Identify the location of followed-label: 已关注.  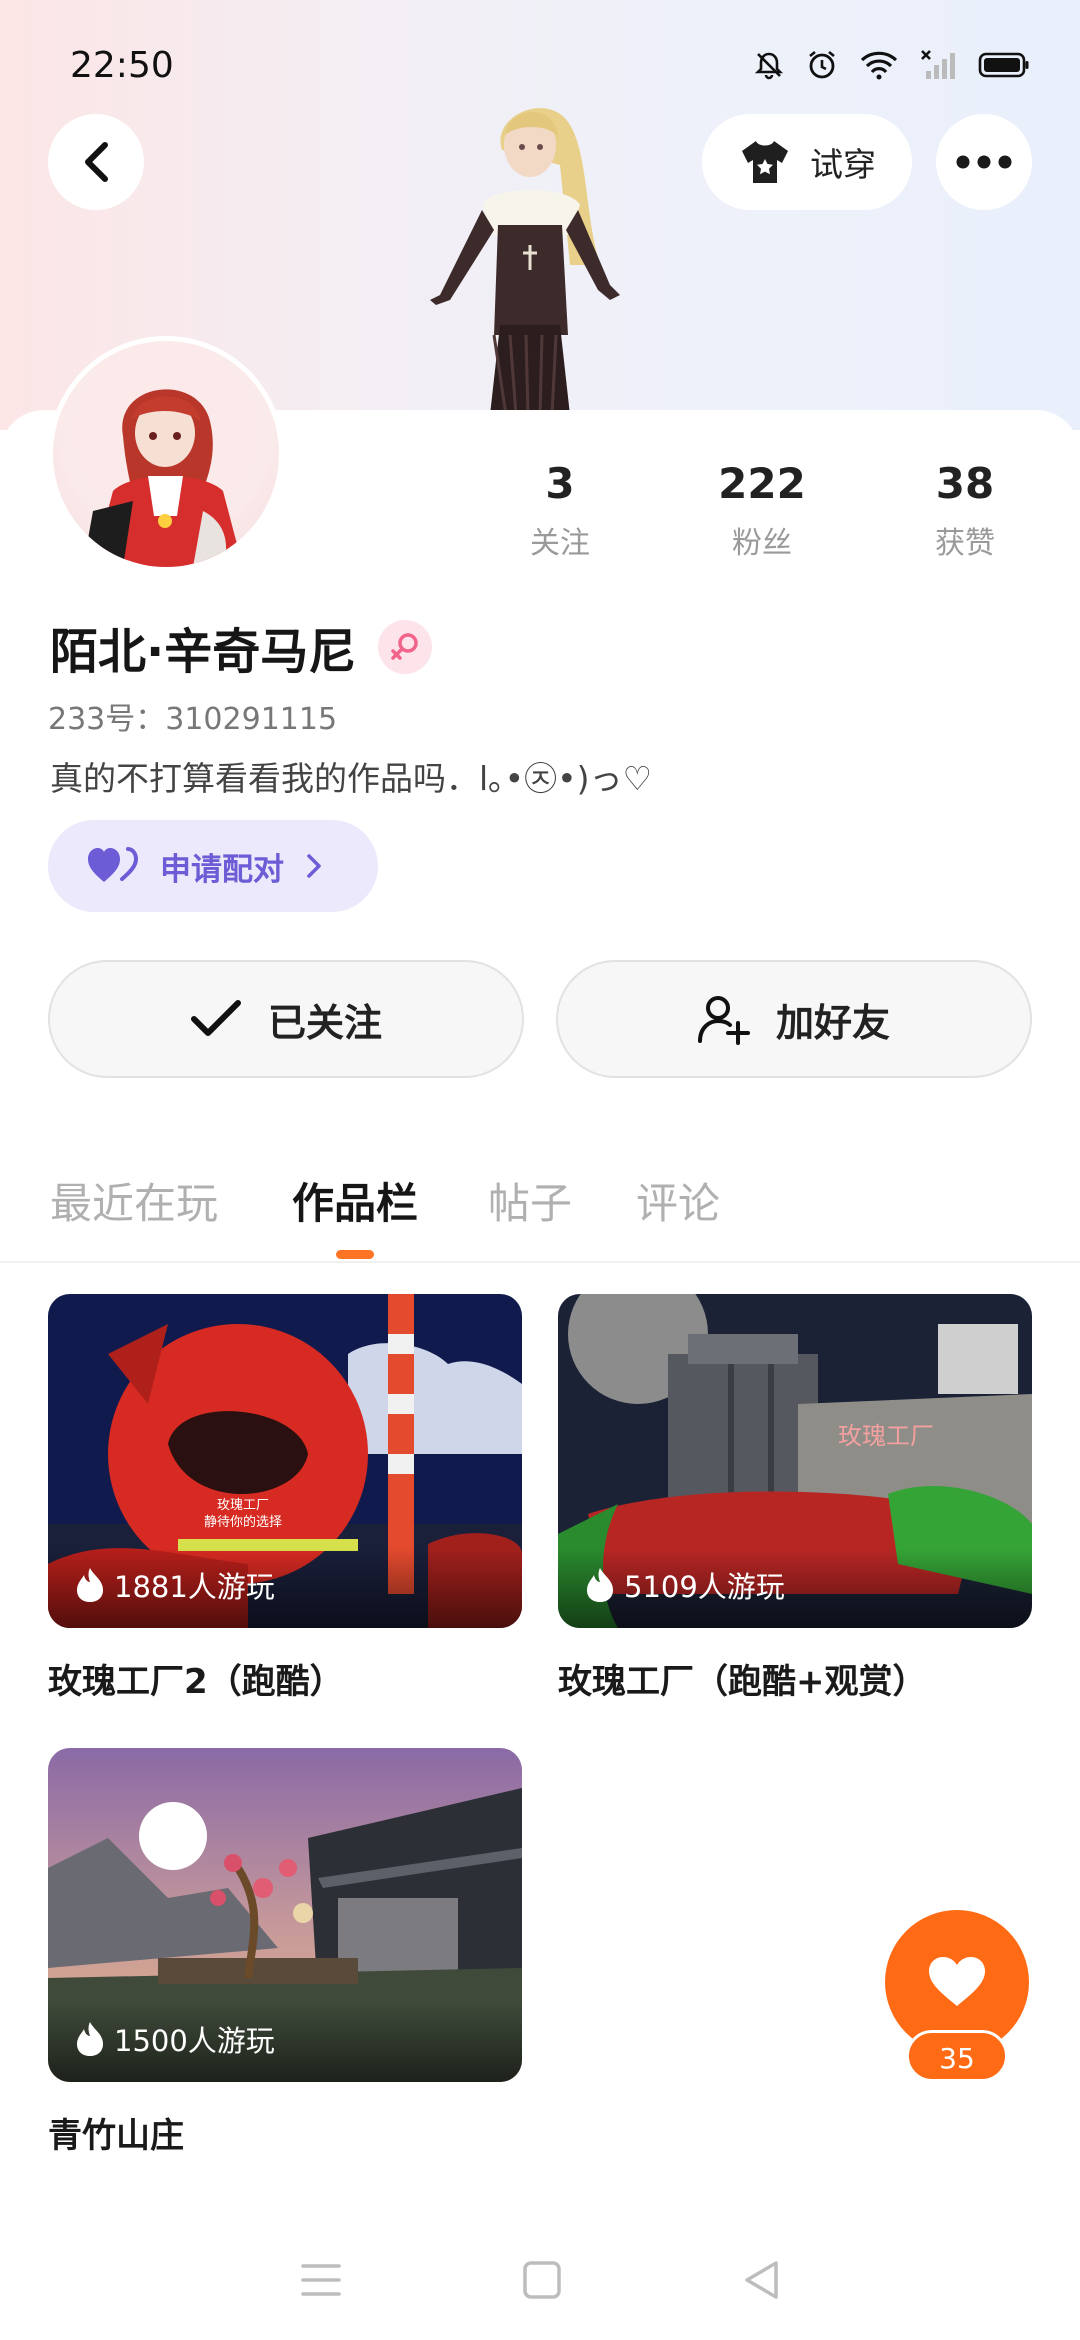
(324, 1022).